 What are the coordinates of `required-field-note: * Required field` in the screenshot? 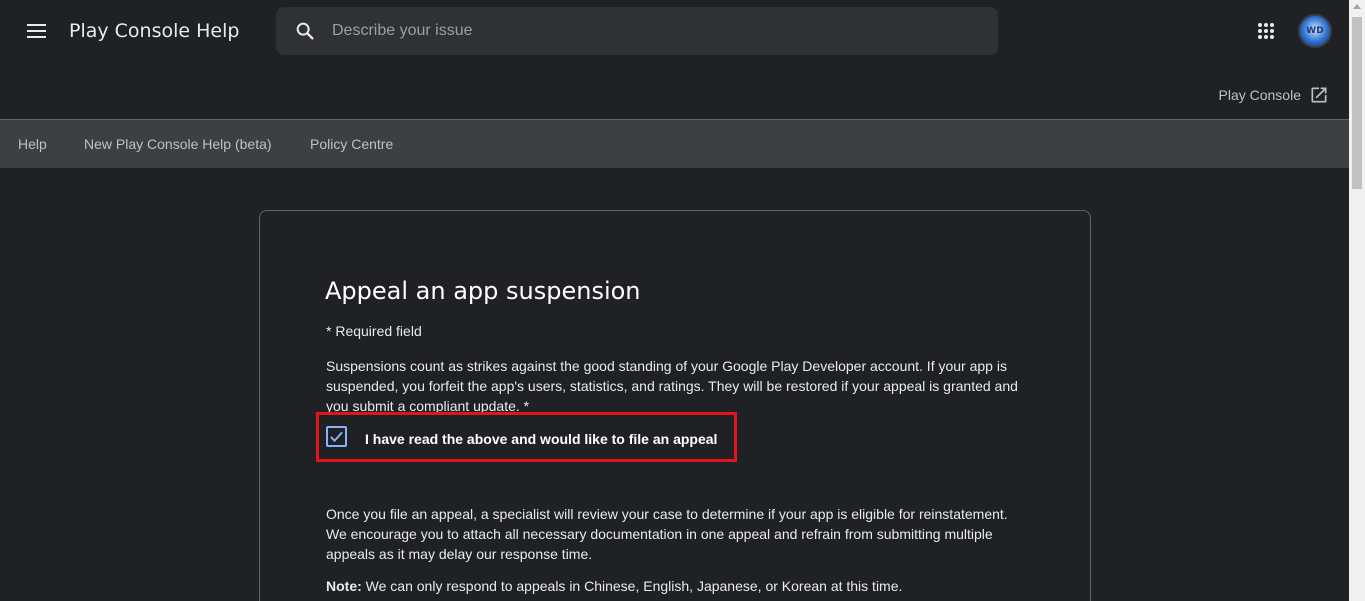 It's located at (374, 331).